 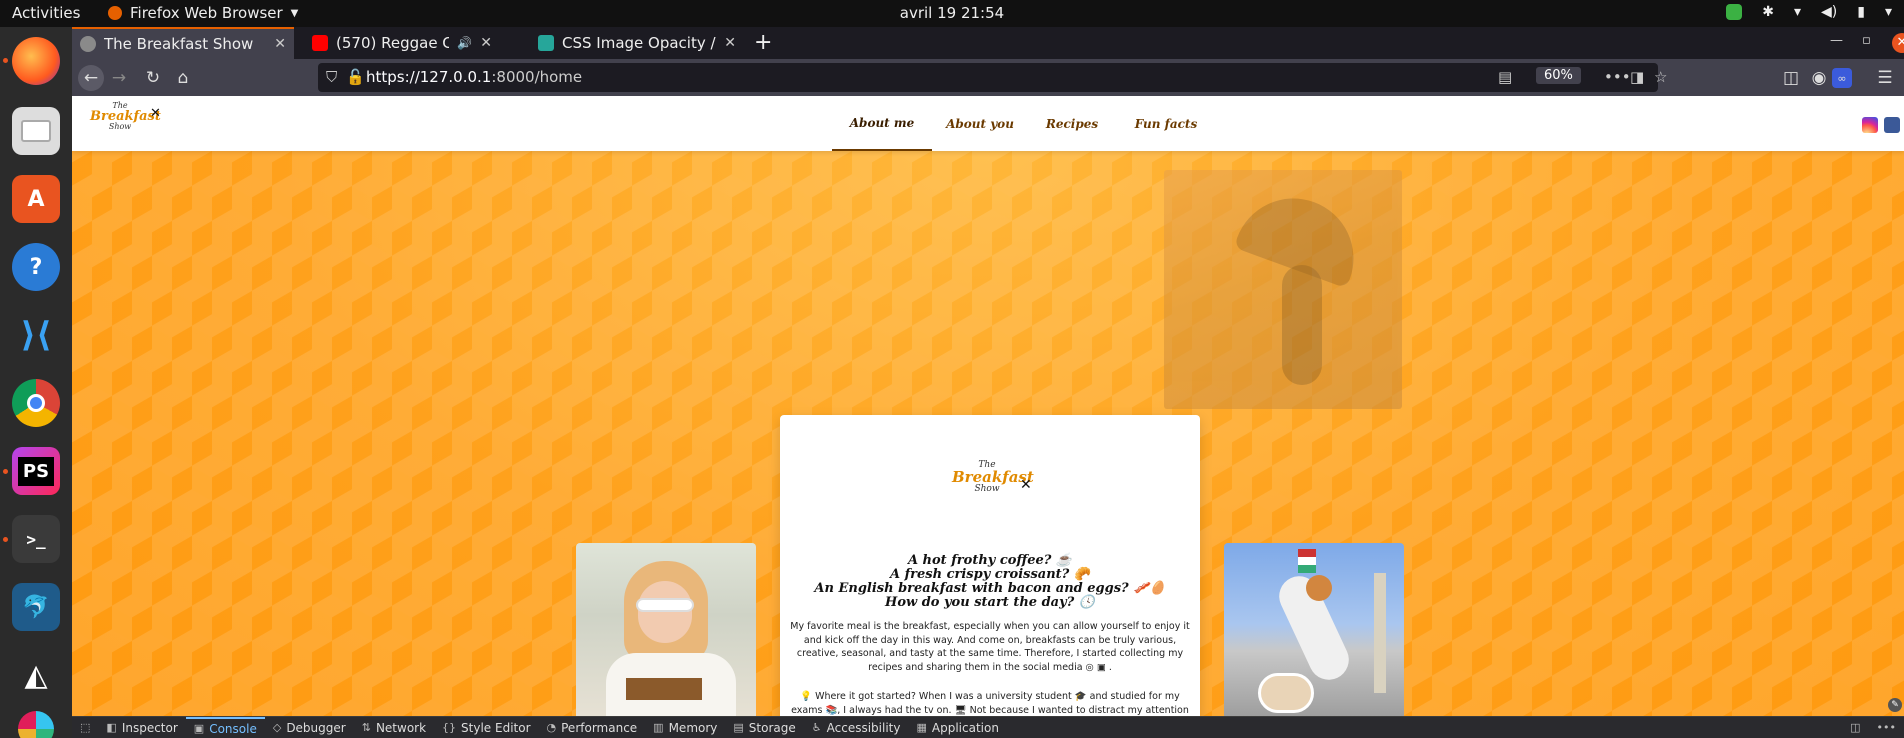 I want to click on photo-column, so click(x=1380, y=633).